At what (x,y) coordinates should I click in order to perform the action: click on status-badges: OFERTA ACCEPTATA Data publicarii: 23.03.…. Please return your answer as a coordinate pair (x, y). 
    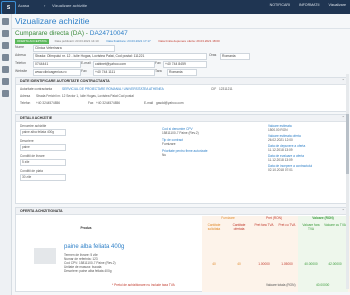
    Looking at the image, I should click on (120, 41).